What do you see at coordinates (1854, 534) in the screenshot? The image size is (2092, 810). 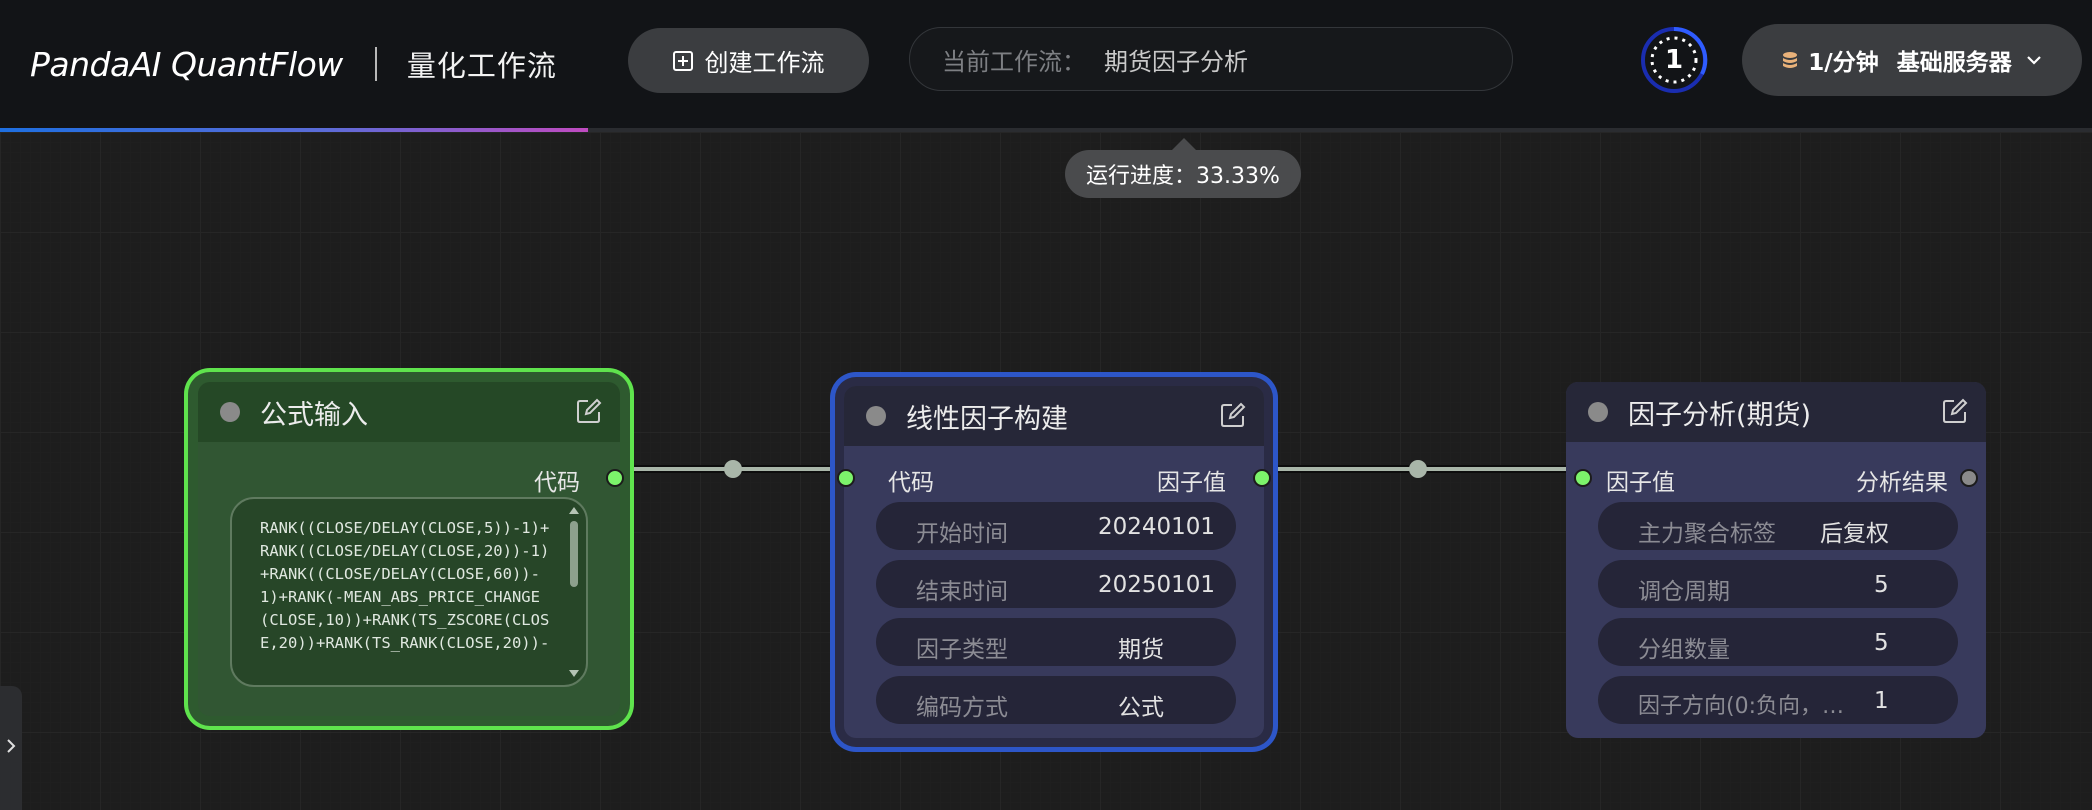 I see `param-value: 后复权` at bounding box center [1854, 534].